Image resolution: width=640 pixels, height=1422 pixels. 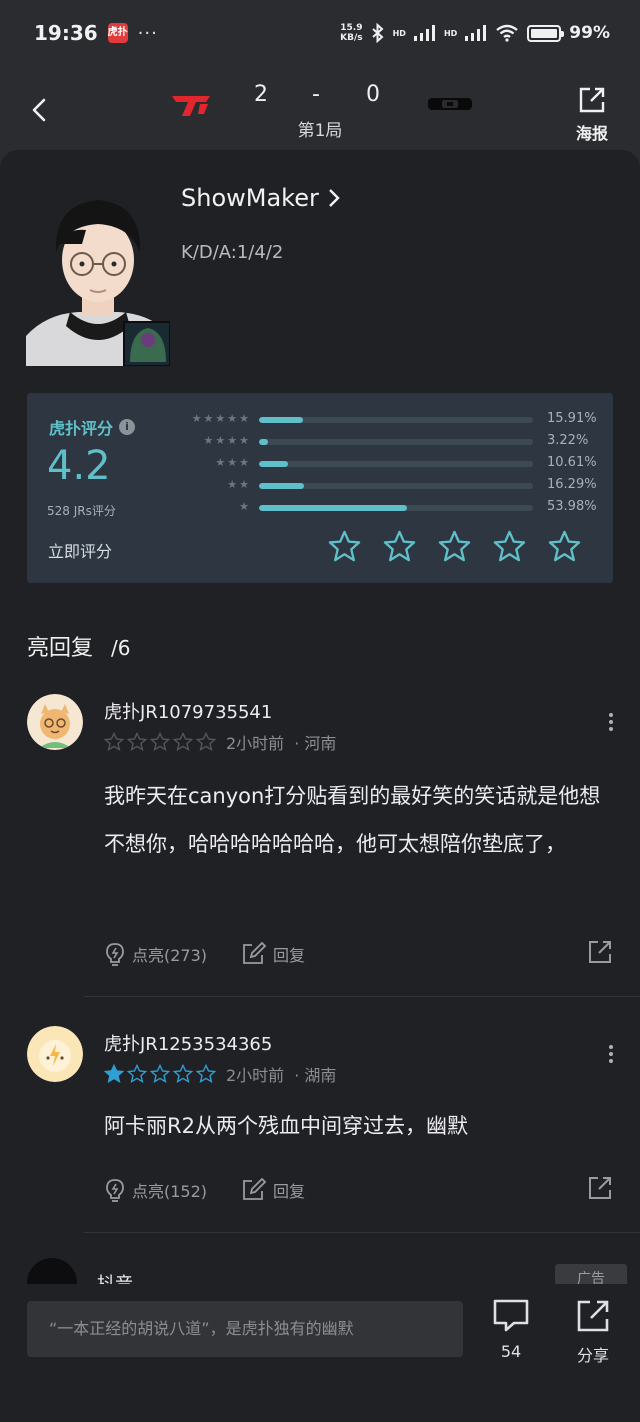 I want to click on reply-actions: 点亮(152) 回复, so click(x=204, y=1190).